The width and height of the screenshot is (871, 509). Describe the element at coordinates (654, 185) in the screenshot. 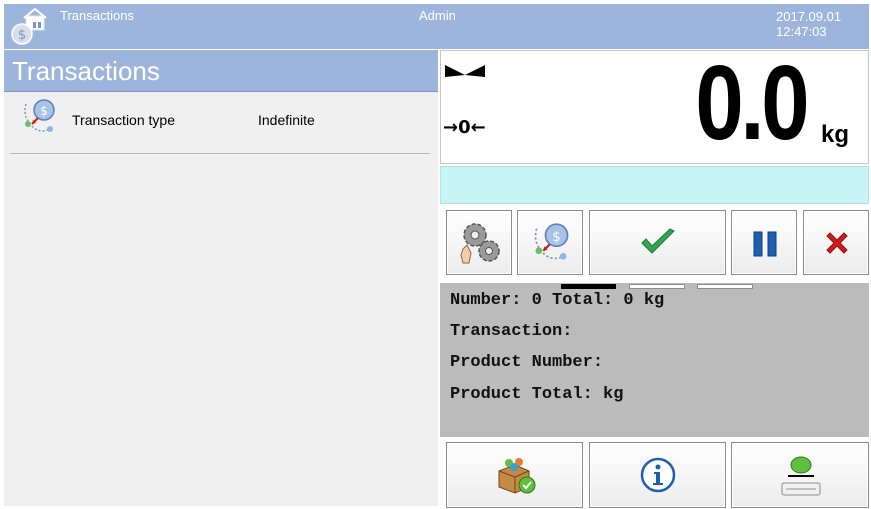

I see `message-bar` at that location.